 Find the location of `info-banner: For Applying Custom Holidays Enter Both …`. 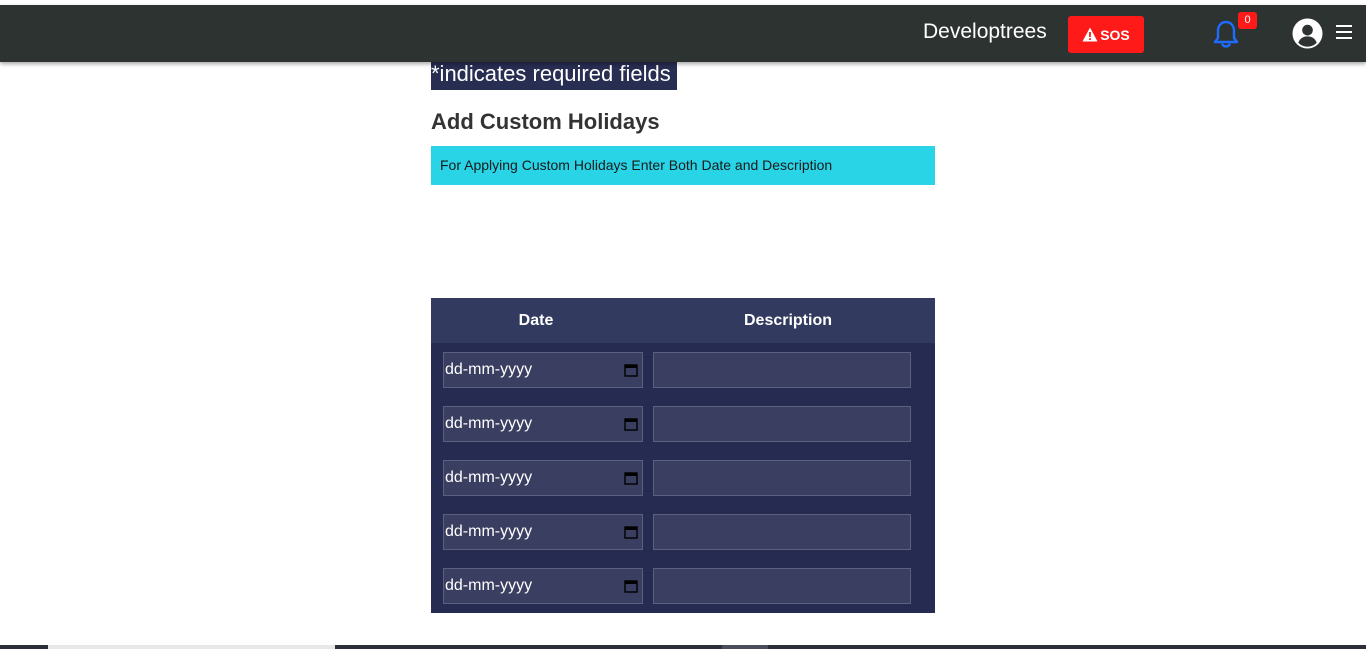

info-banner: For Applying Custom Holidays Enter Both … is located at coordinates (683, 165).